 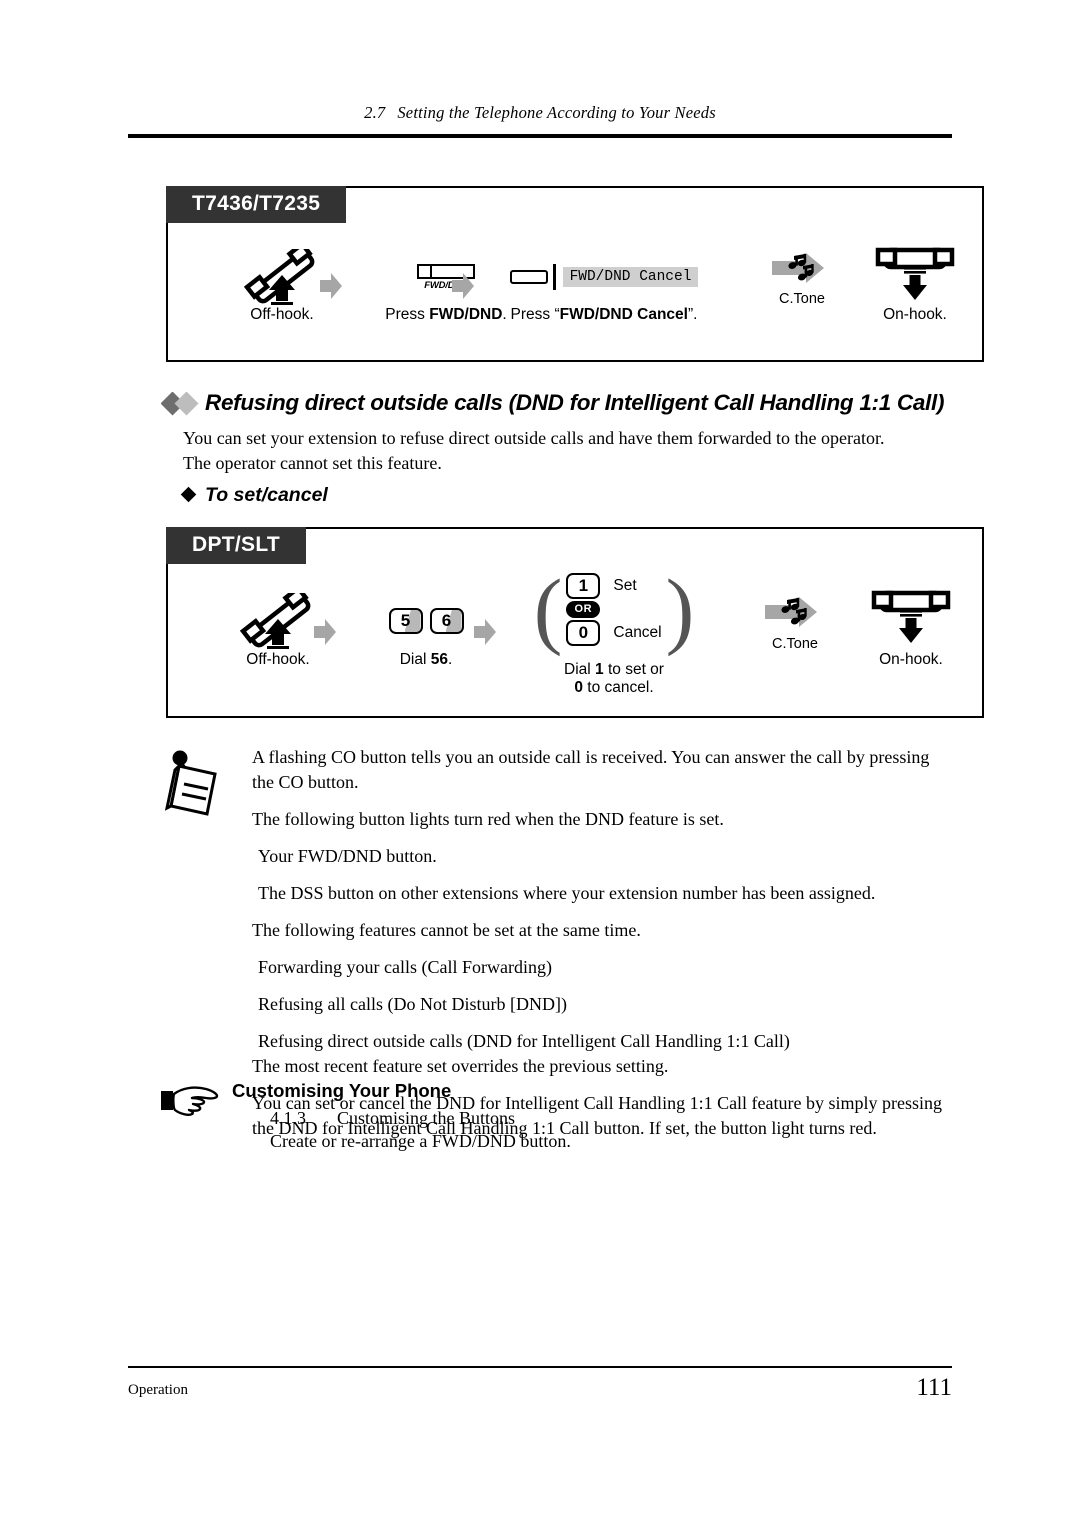 What do you see at coordinates (347, 856) in the screenshot?
I see `note-item: Your FWD/DND button.` at bounding box center [347, 856].